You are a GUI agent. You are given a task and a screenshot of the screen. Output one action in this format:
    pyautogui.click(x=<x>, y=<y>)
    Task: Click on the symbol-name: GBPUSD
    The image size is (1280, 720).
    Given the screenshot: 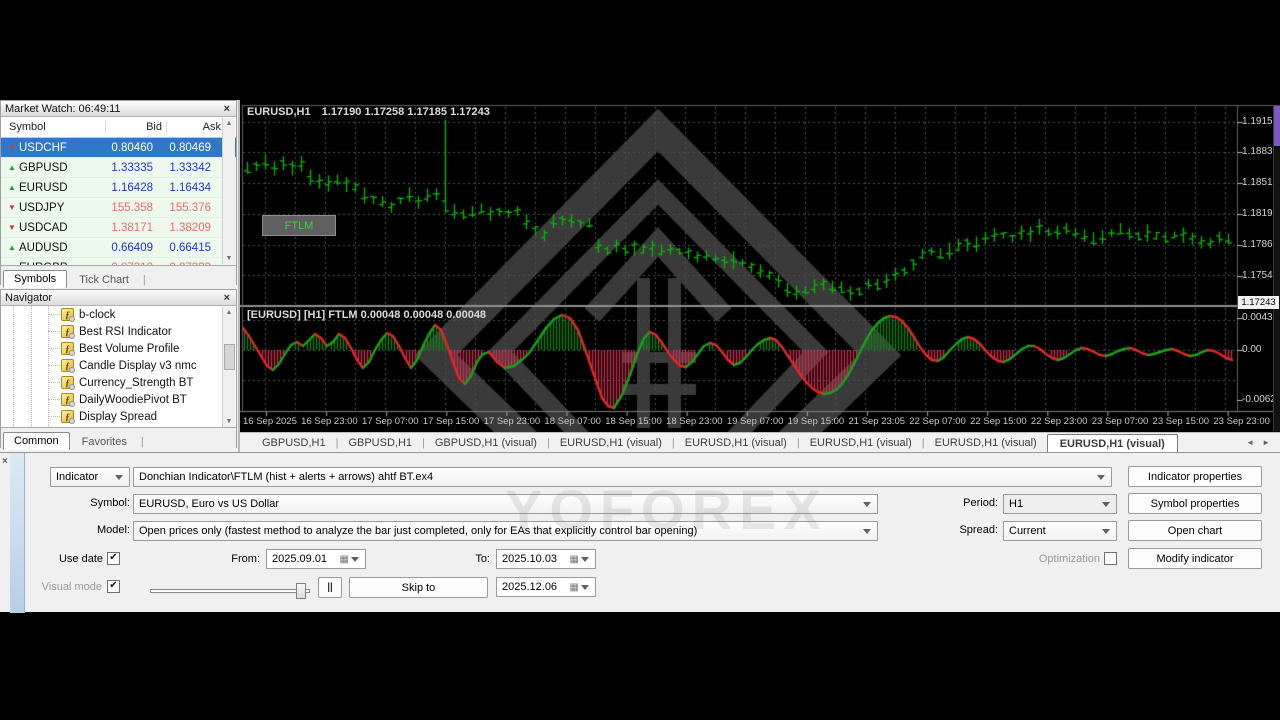 What is the action you would take?
    pyautogui.click(x=43, y=167)
    